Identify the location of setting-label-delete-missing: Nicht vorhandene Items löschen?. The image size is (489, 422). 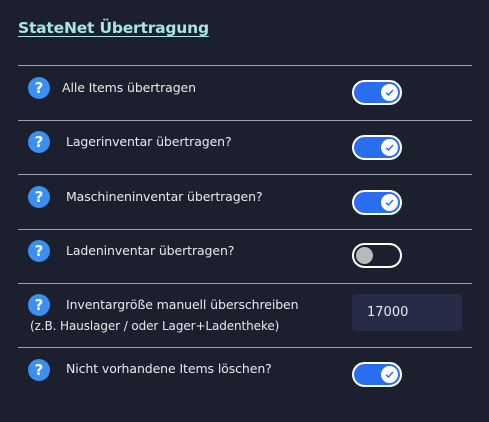
(169, 368).